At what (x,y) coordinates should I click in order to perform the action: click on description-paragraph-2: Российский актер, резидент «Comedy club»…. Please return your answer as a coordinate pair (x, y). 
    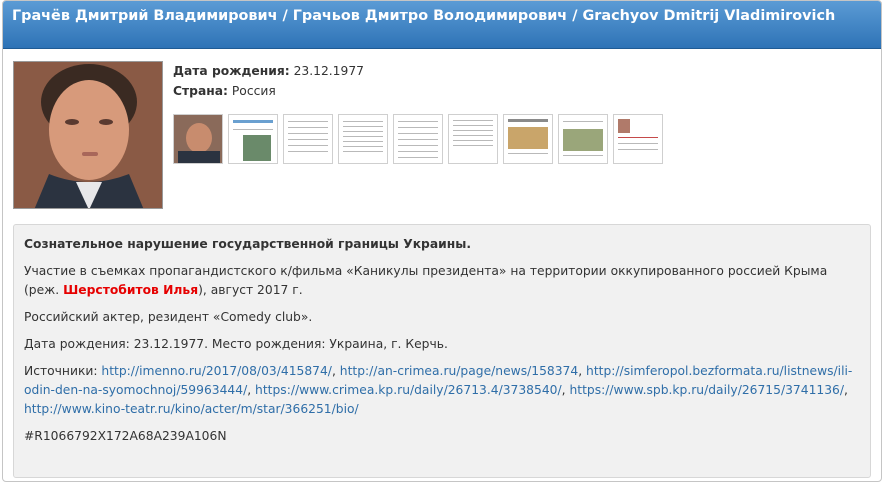
    Looking at the image, I should click on (168, 317).